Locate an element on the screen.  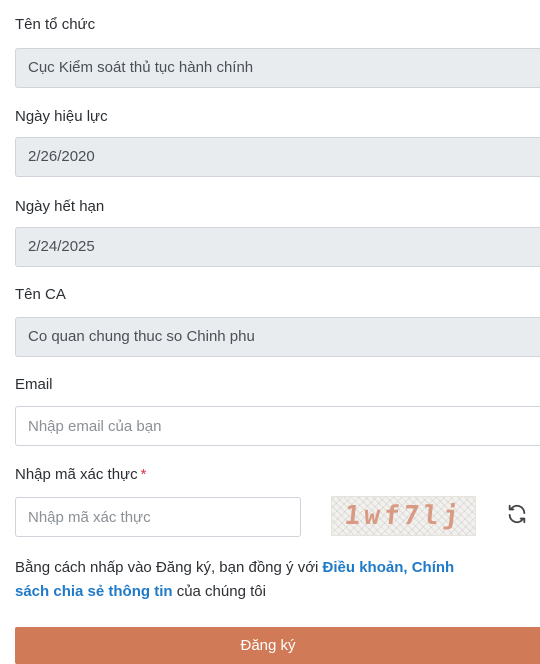
ca-name-field: Co quan chung thuc so Chinh phu is located at coordinates (277, 337).